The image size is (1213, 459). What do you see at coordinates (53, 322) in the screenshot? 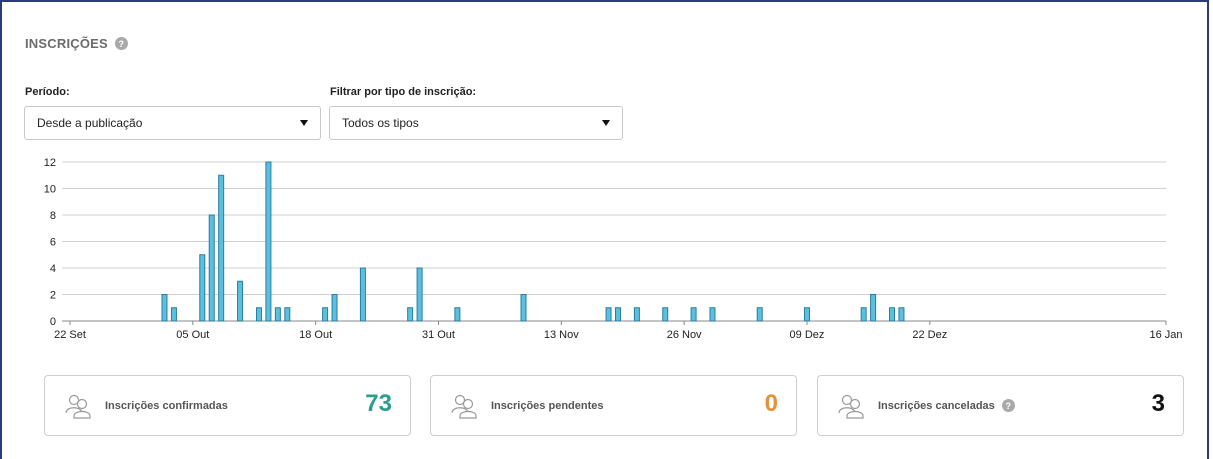
I see `y-tick-label: 0` at bounding box center [53, 322].